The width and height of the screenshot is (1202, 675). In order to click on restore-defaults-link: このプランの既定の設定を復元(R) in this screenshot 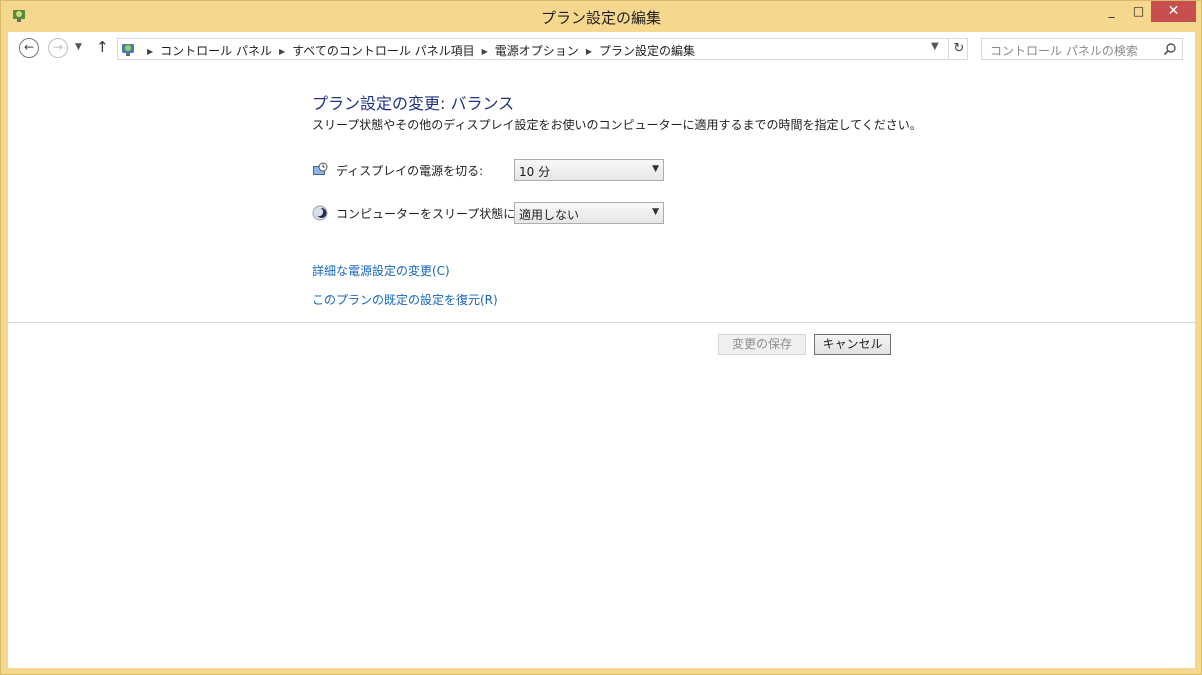, I will do `click(405, 299)`.